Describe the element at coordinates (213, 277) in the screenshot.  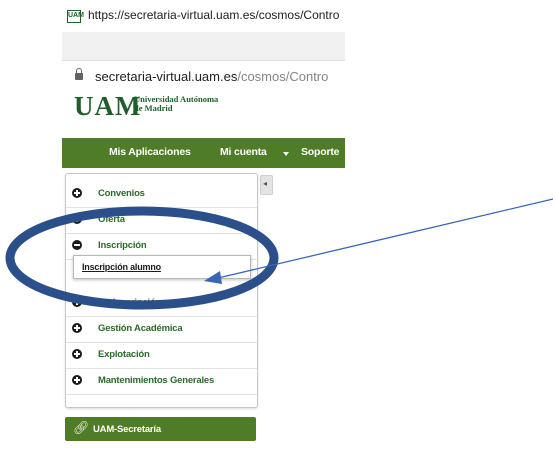
I see `arrowhead-icon` at that location.